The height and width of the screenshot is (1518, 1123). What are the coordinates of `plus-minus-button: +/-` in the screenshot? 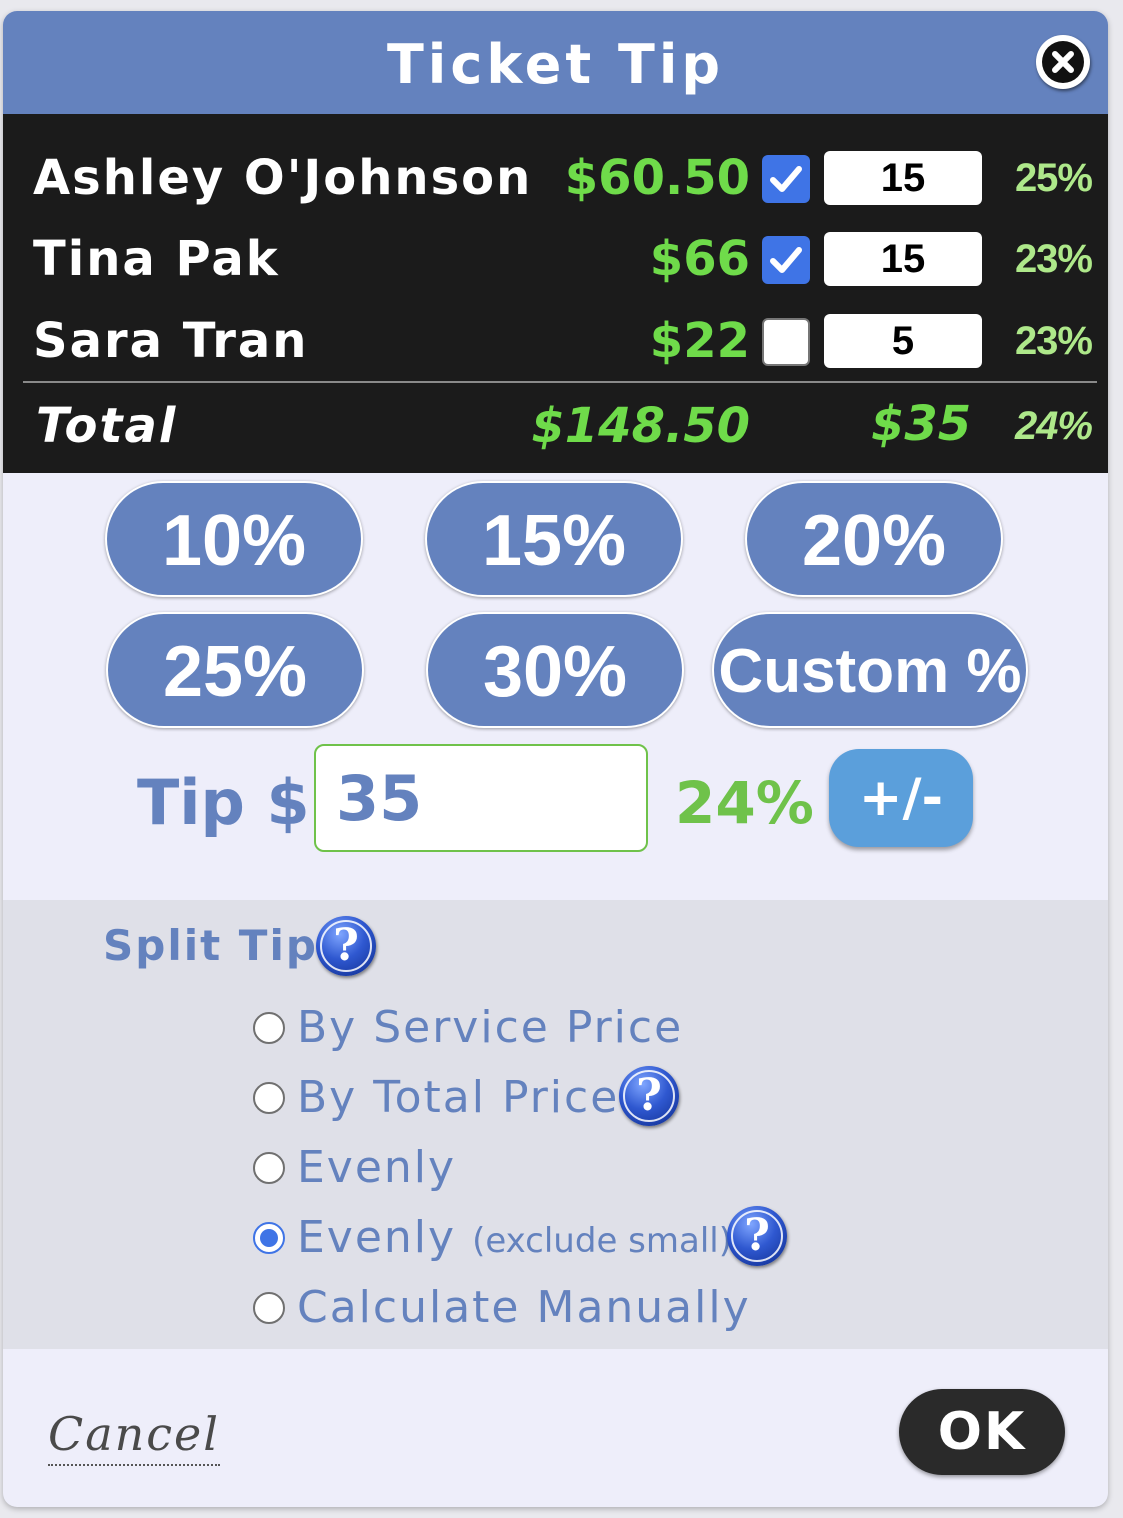 It's located at (901, 798).